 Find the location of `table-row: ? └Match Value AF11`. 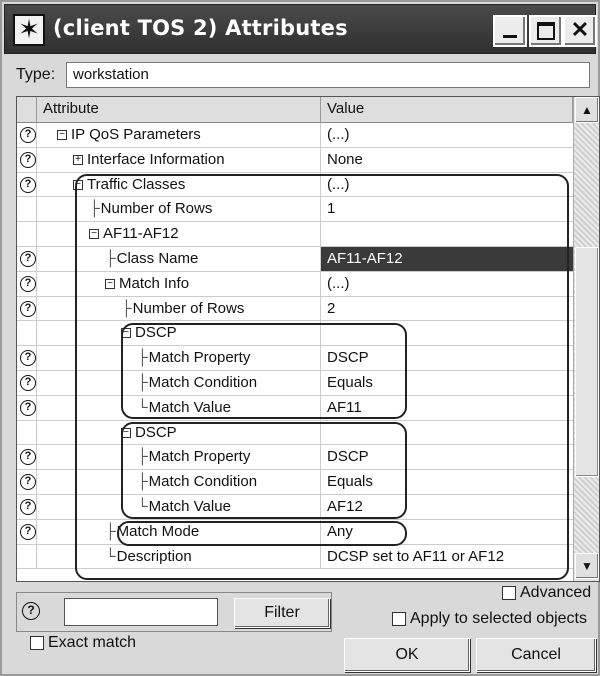

table-row: ? └Match Value AF11 is located at coordinates (295, 408).